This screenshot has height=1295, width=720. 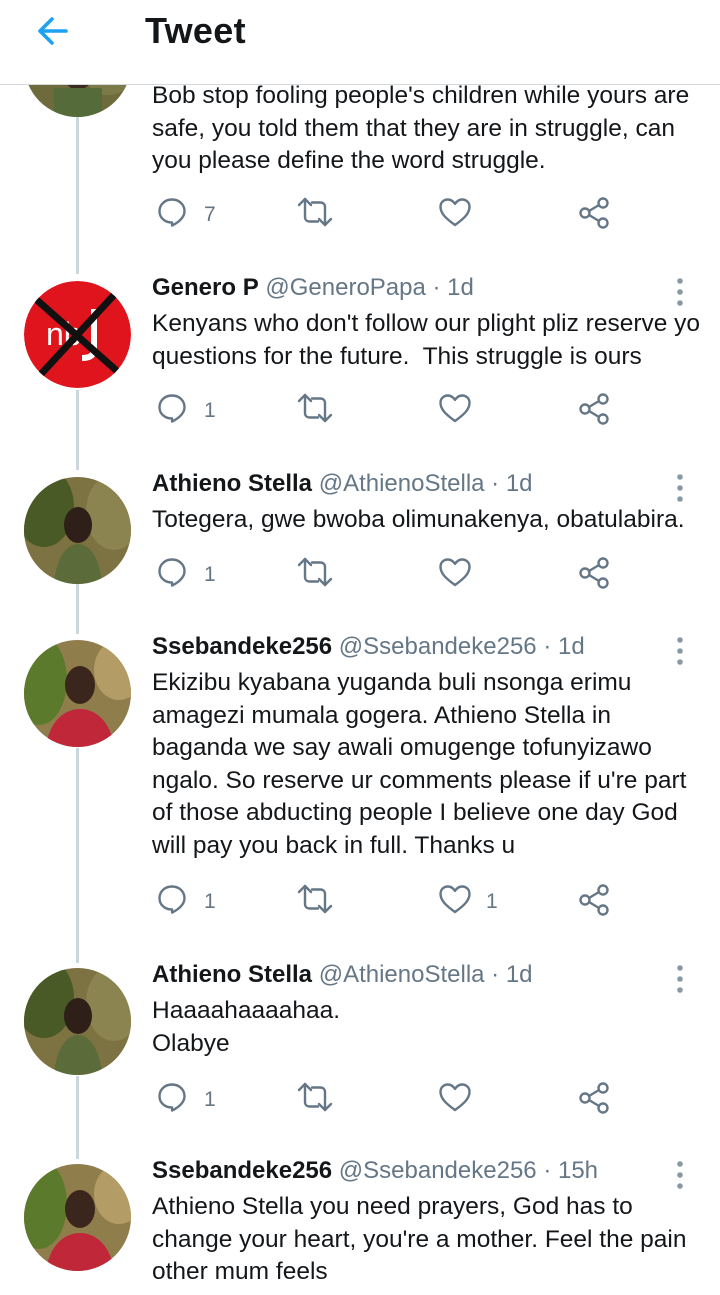 What do you see at coordinates (345, 287) in the screenshot?
I see `user-handle: @GeneroPapa` at bounding box center [345, 287].